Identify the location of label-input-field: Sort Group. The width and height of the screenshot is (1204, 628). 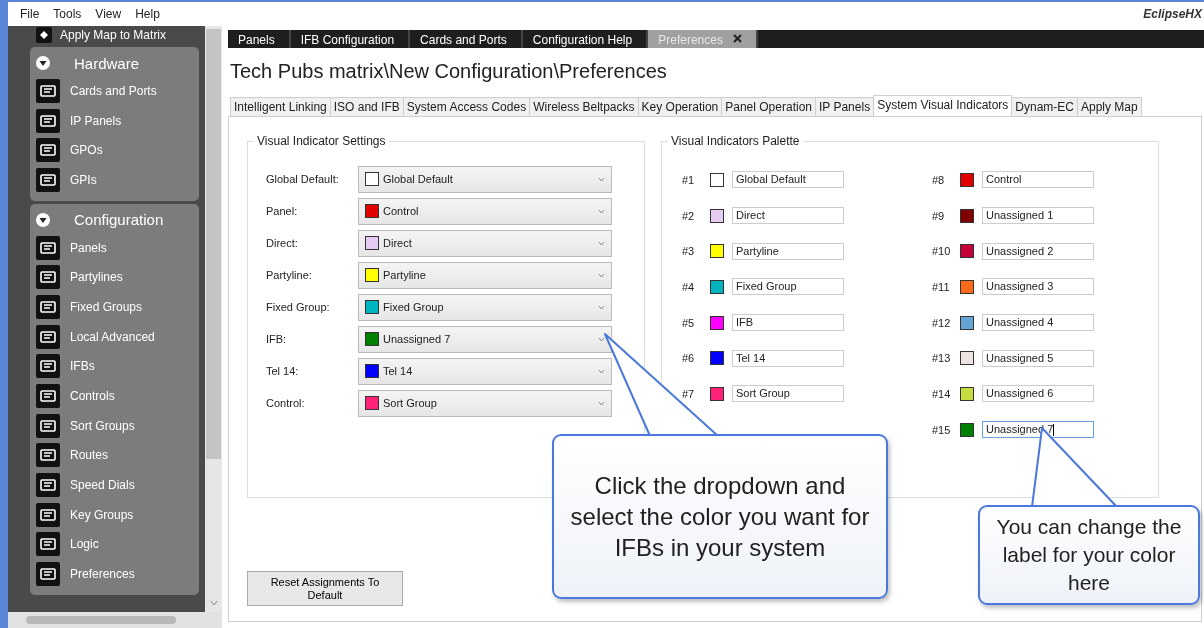
(788, 394).